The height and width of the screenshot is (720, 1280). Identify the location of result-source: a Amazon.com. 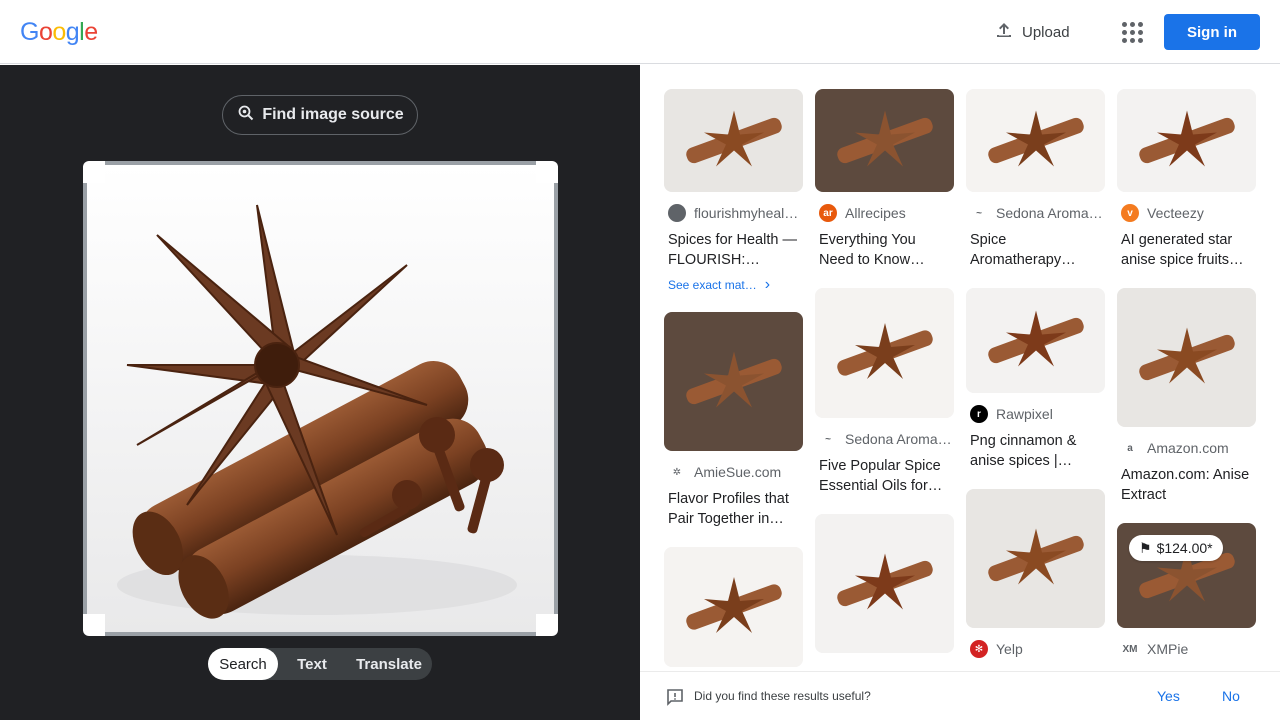
(1186, 448).